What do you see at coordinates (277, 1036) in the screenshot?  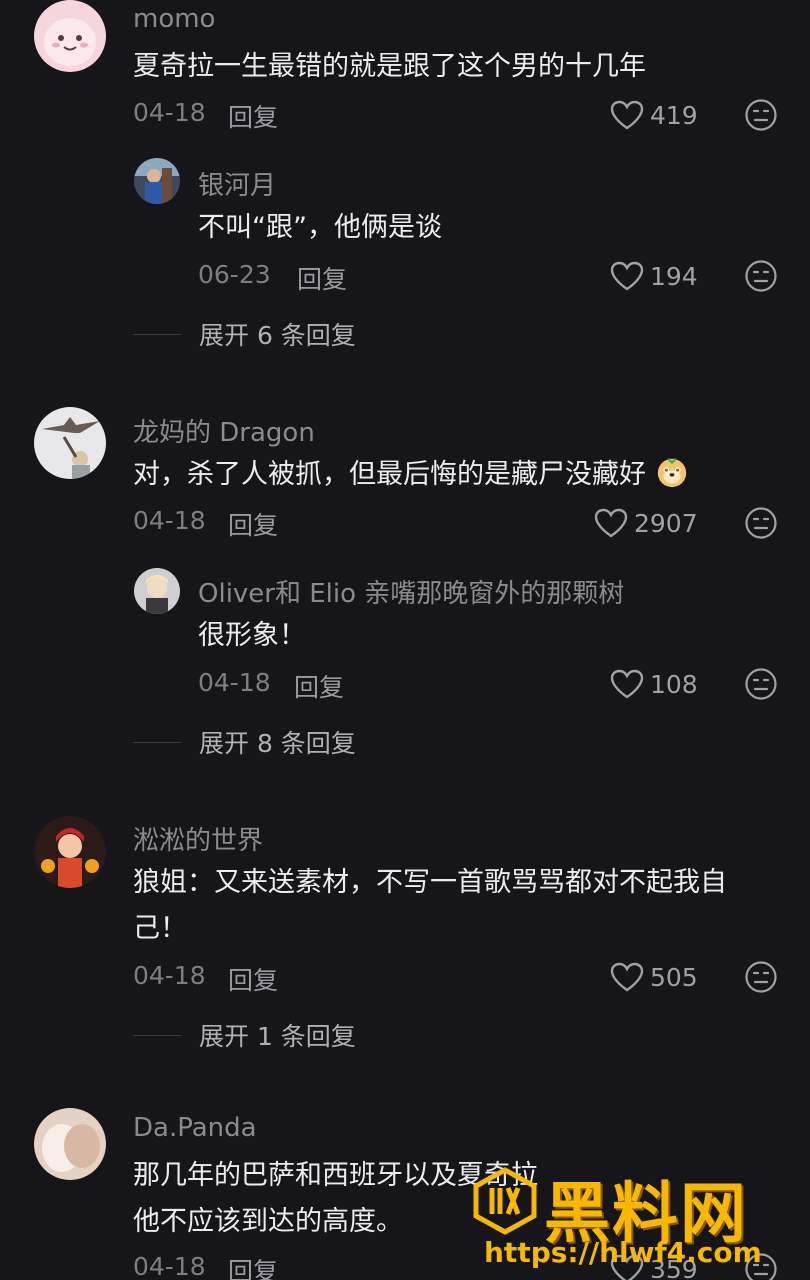 I see `expand-replies-label: 展开 1 条回复` at bounding box center [277, 1036].